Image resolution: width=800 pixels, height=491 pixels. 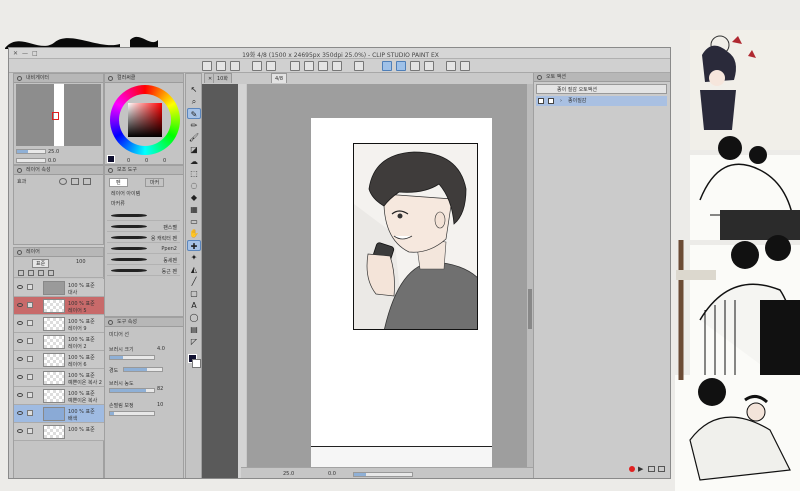 I want to click on invert-selection-icon, so click(x=359, y=66).